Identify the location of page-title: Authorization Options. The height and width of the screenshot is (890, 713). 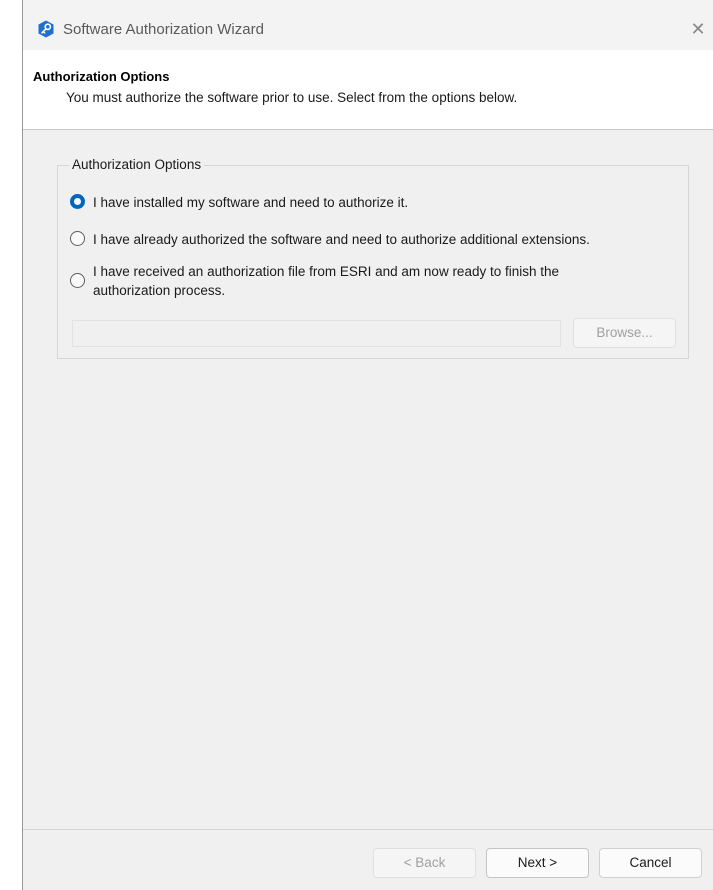
(101, 76).